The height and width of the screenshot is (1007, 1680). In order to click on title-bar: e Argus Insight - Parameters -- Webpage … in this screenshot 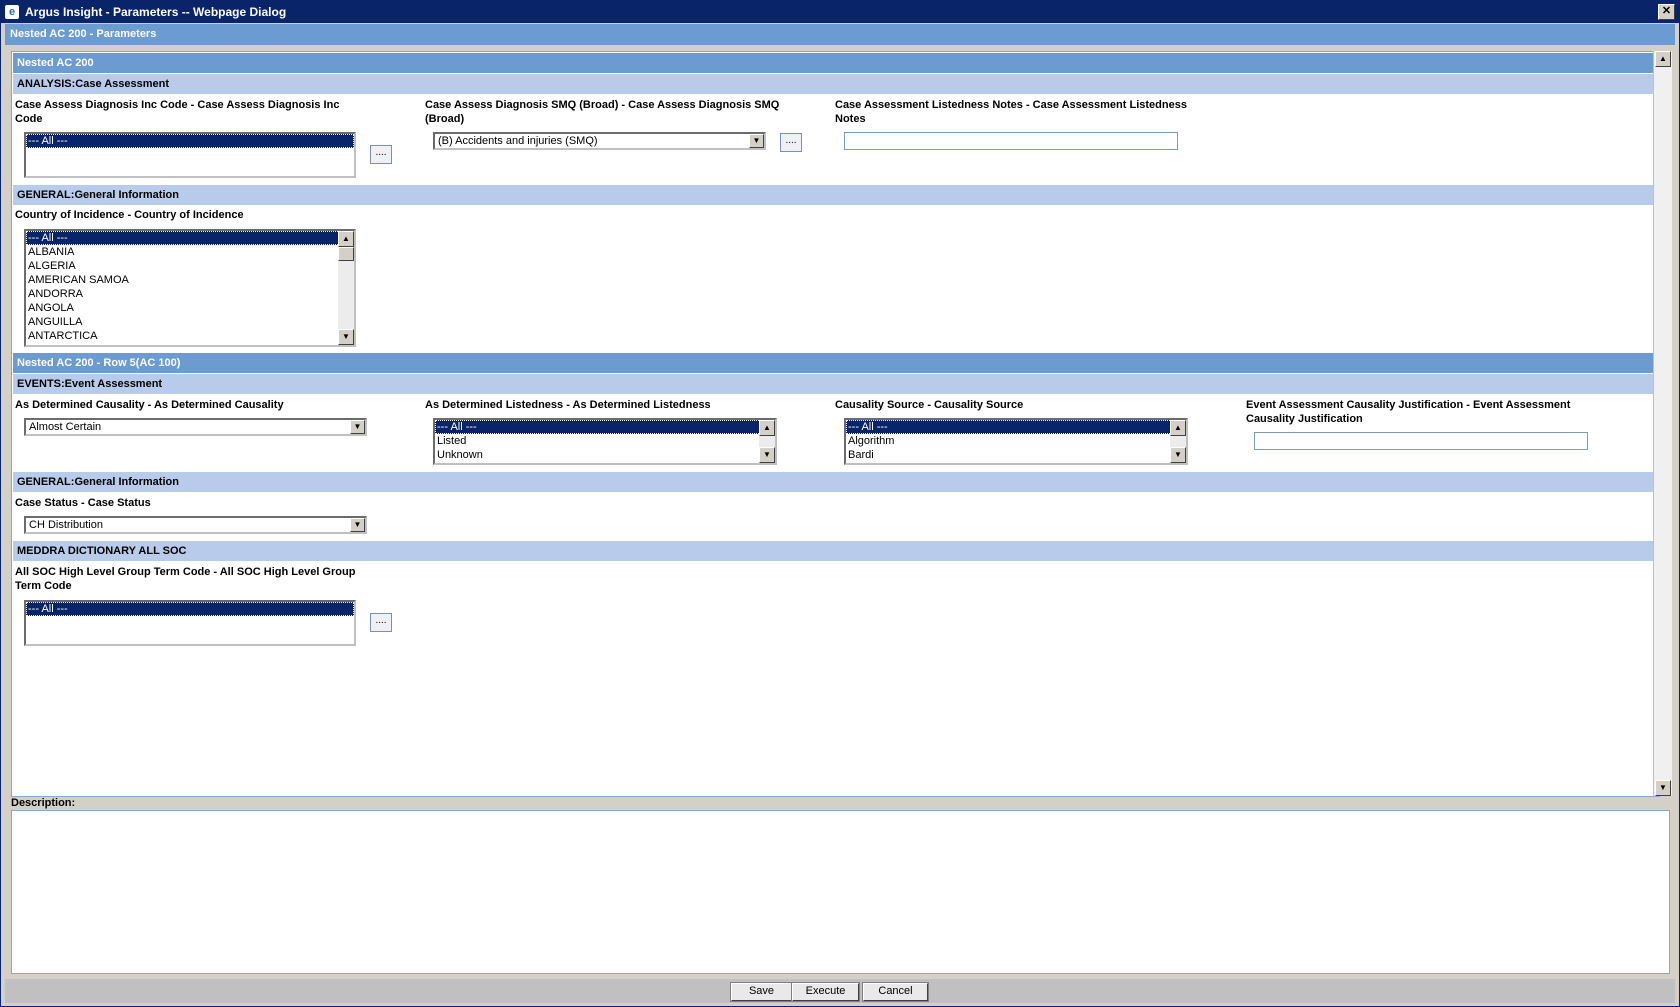, I will do `click(840, 12)`.